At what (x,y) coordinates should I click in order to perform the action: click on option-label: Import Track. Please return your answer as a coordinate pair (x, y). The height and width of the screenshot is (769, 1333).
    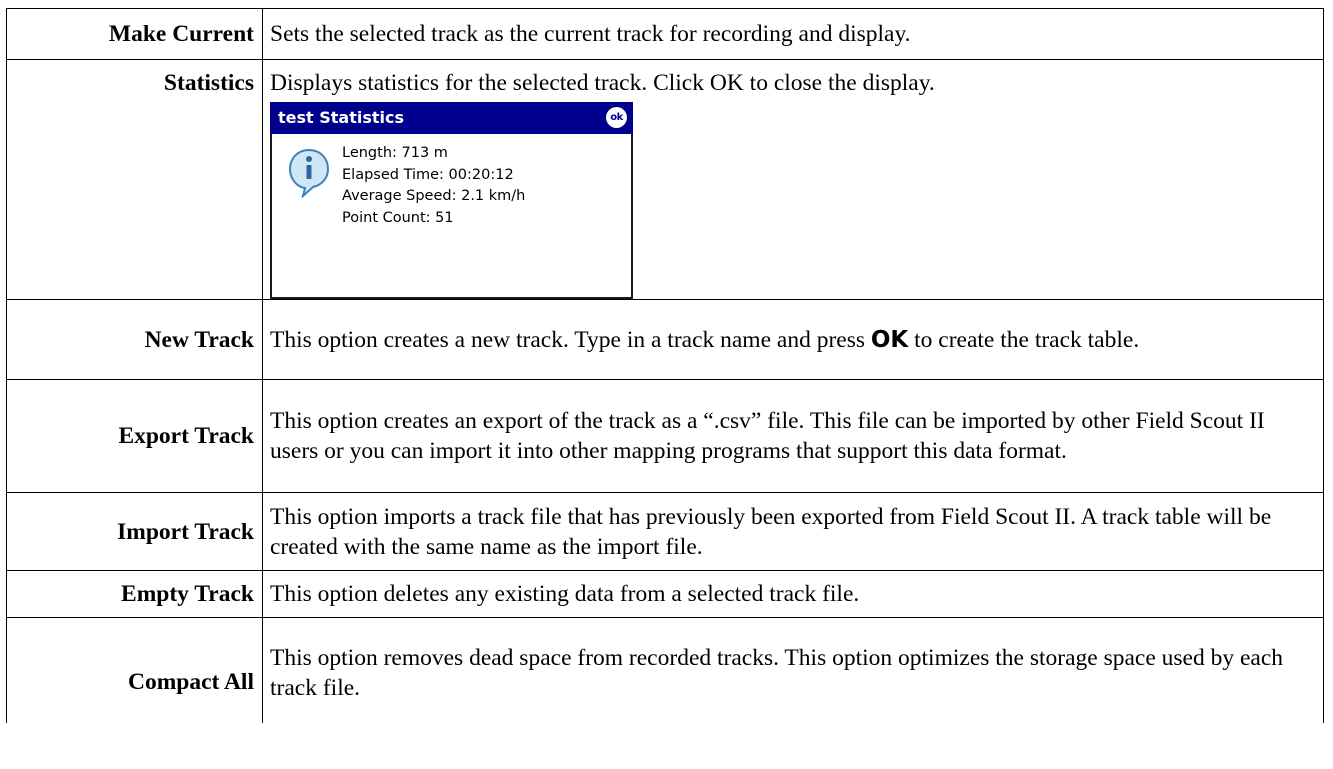
    Looking at the image, I should click on (134, 531).